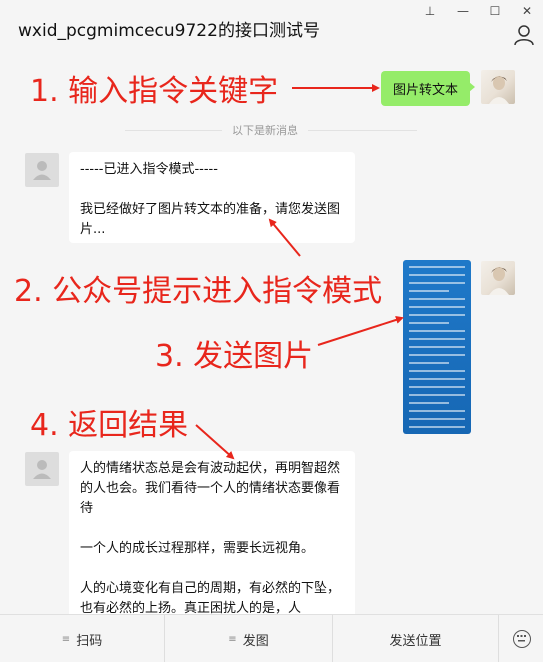 Image resolution: width=543 pixels, height=662 pixels. What do you see at coordinates (198, 291) in the screenshot?
I see `annotation-step-2: 2. 公众号提示进入指令模式` at bounding box center [198, 291].